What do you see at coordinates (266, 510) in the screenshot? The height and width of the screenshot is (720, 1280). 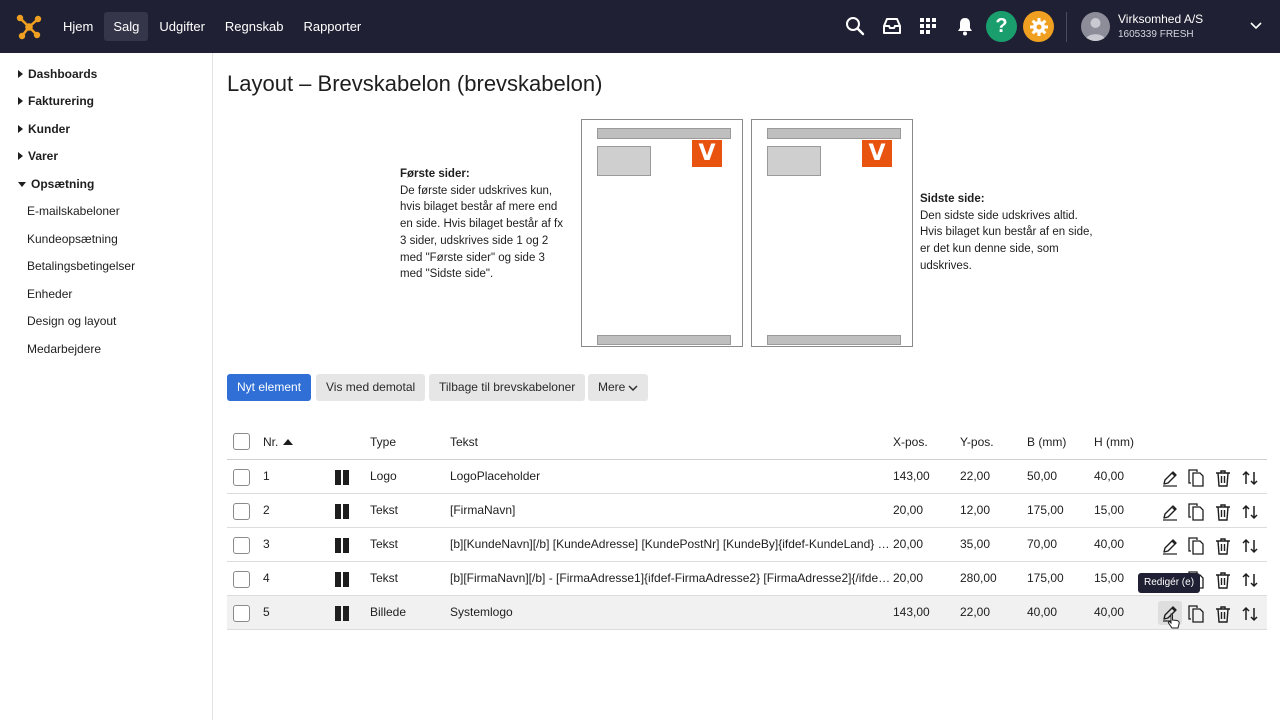 I see `cell-nr: 2` at bounding box center [266, 510].